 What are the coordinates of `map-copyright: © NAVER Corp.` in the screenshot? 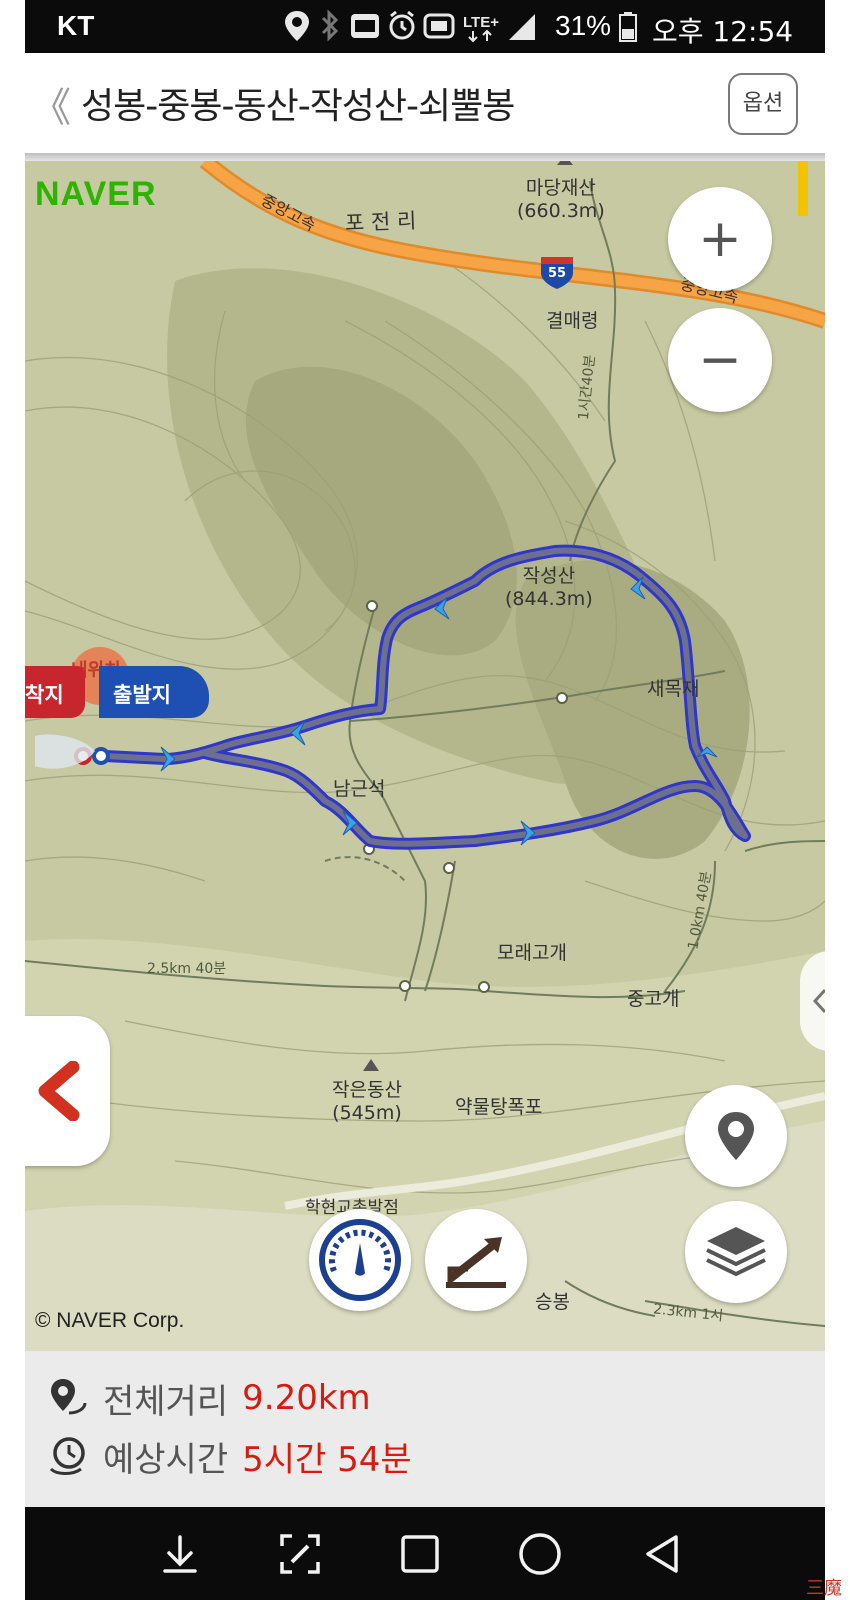 It's located at (110, 1320).